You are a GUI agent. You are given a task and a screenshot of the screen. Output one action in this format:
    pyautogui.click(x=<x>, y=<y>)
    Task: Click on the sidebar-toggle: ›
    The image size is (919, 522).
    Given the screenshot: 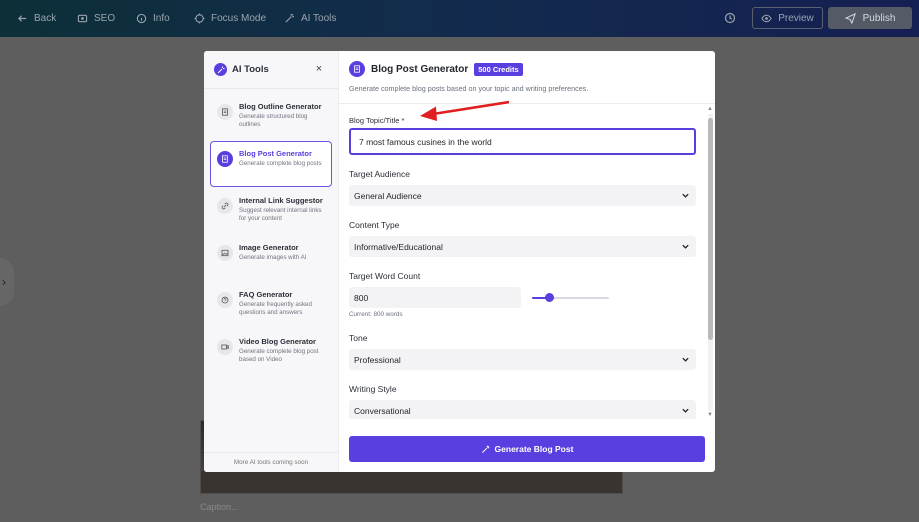 What is the action you would take?
    pyautogui.click(x=7, y=282)
    